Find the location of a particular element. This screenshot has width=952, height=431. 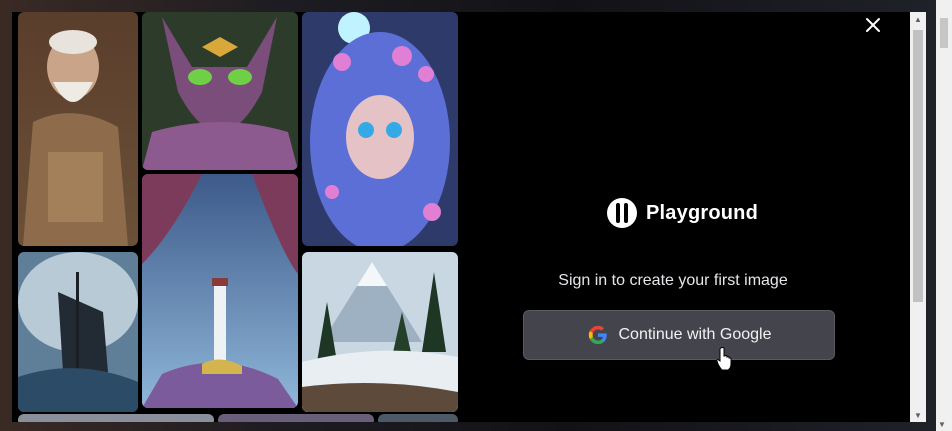

page-scrollbar-thumb is located at coordinates (944, 33).